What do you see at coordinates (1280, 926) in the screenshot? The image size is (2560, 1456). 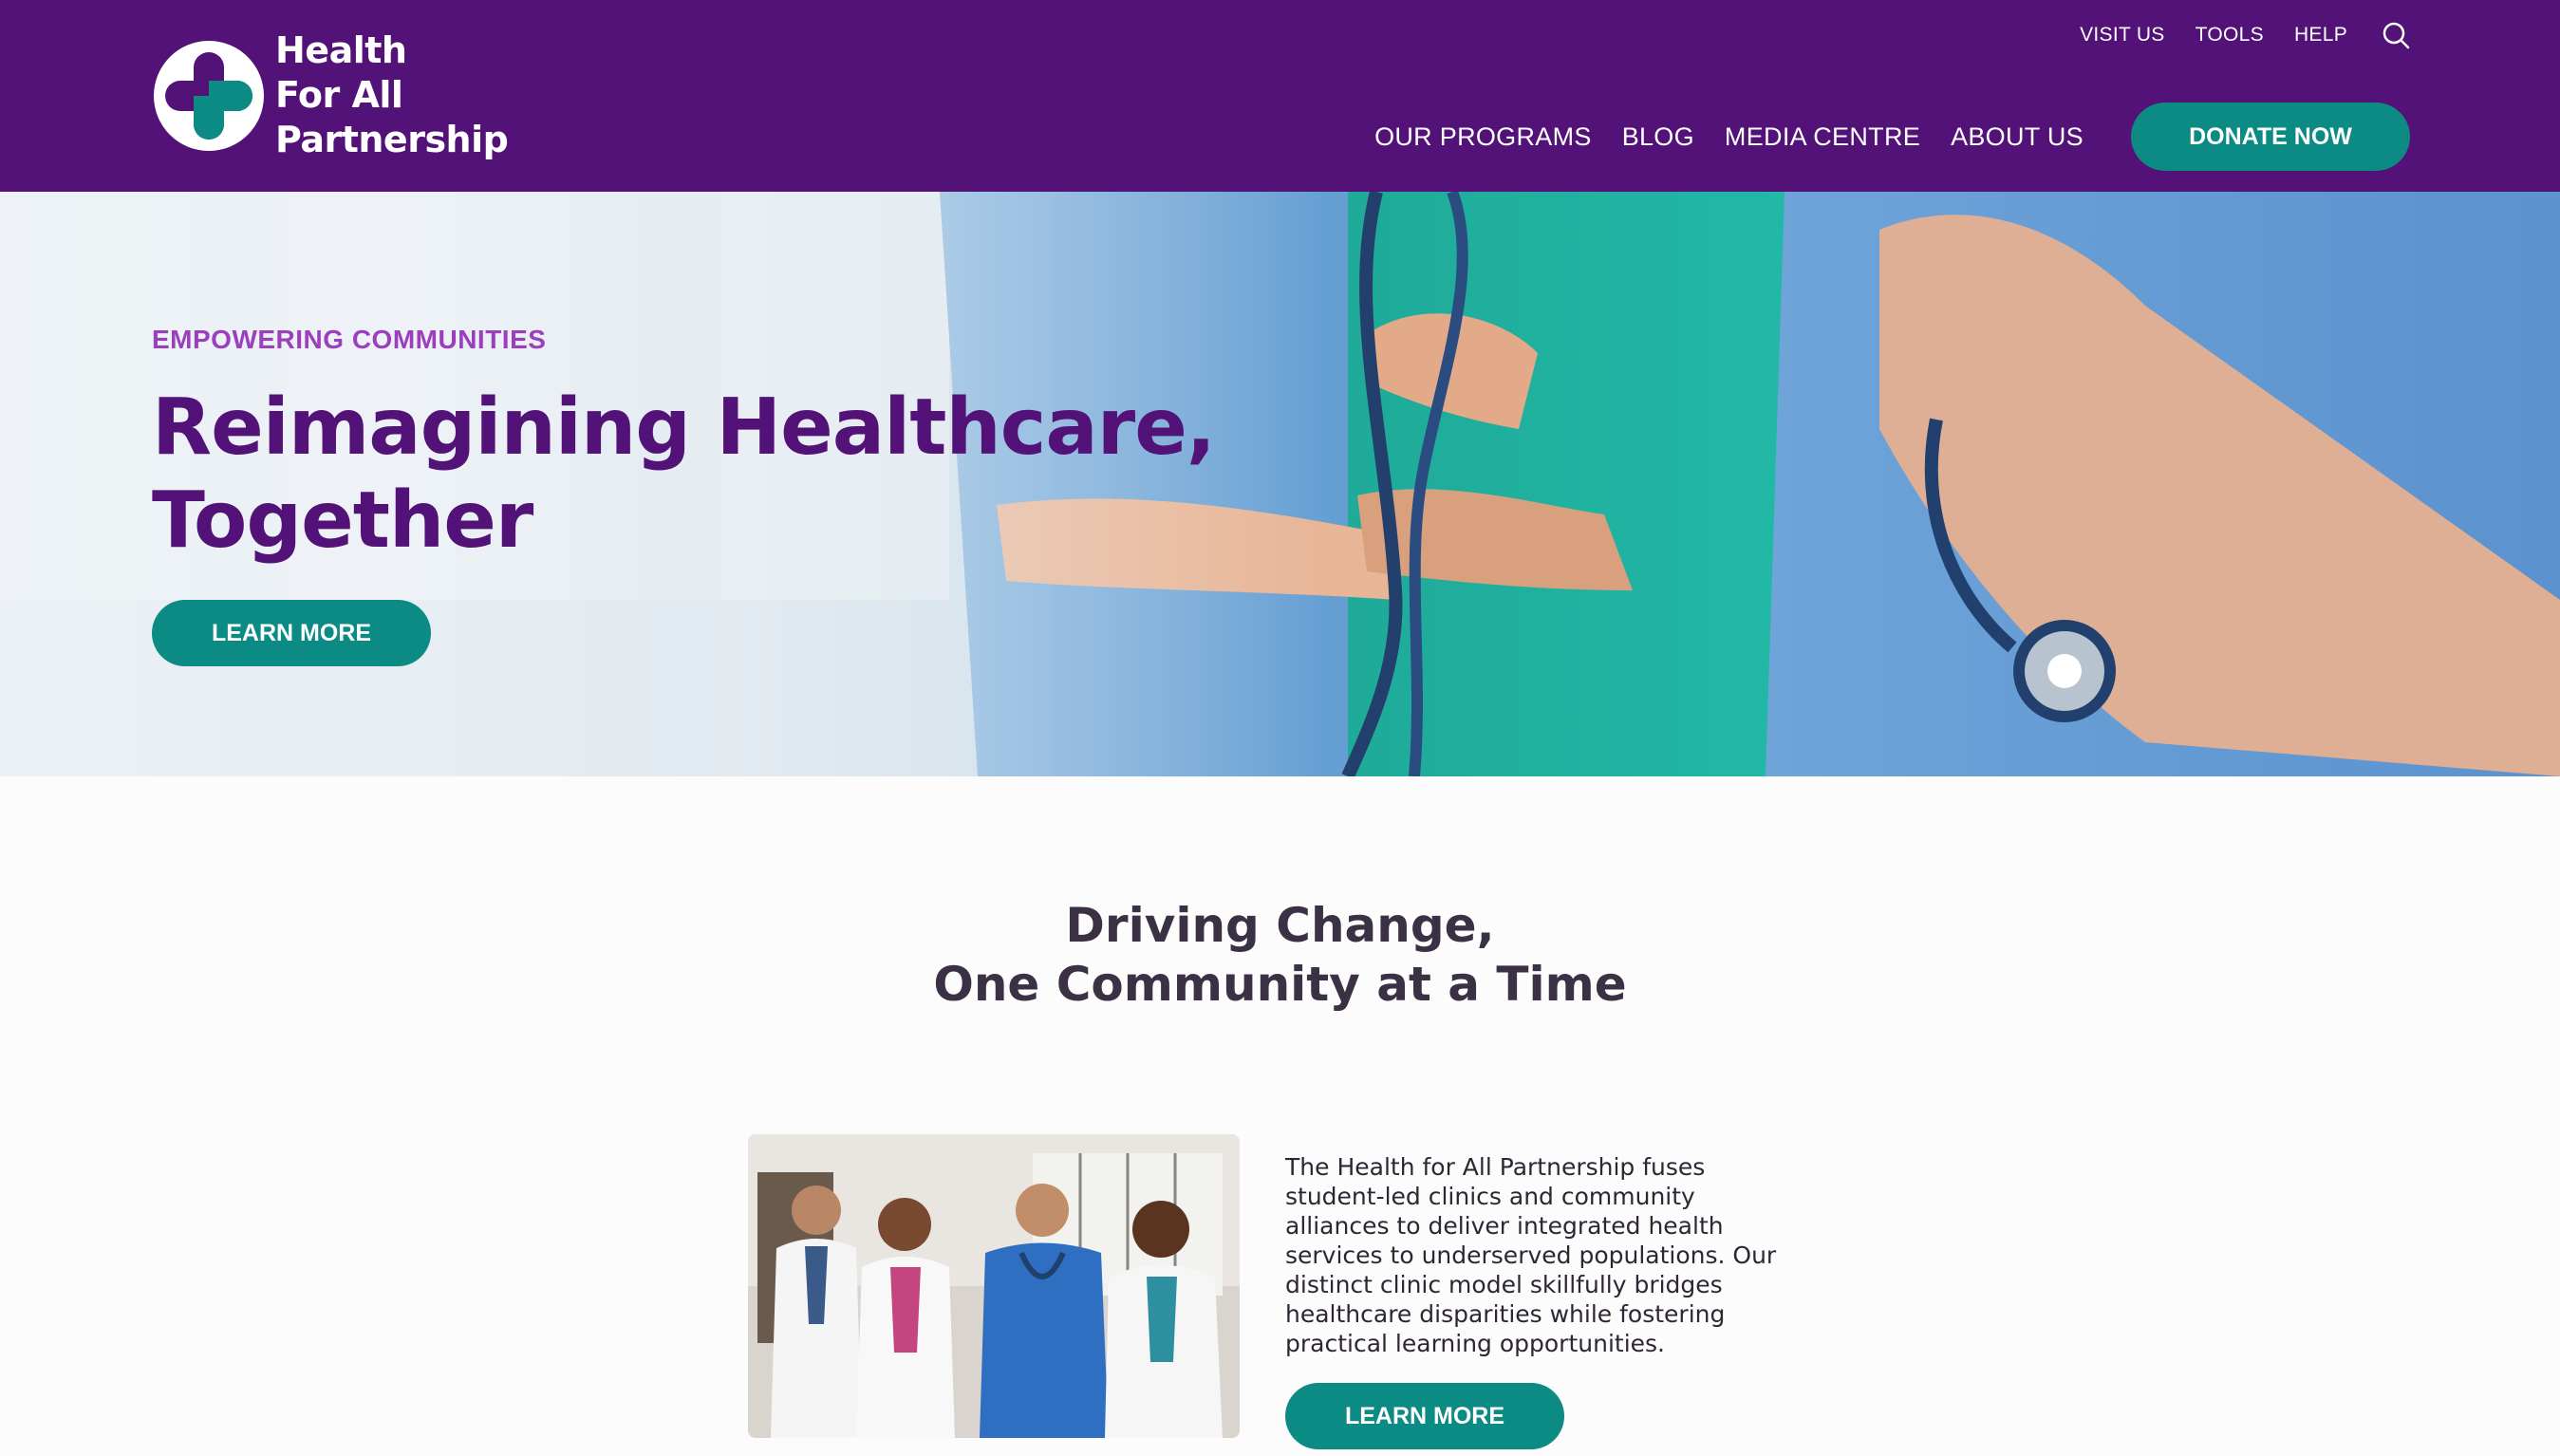 I see `intro-title-line: Driving Change,` at bounding box center [1280, 926].